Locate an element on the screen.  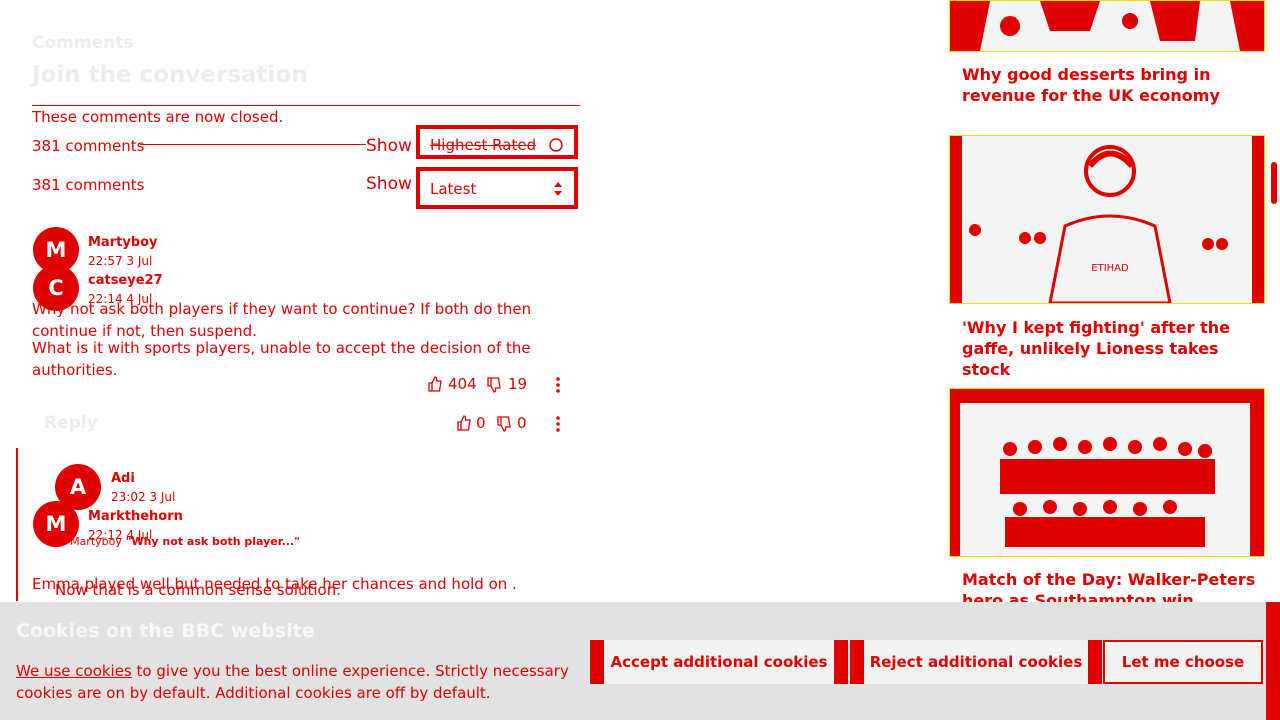
scrollbar-thumb is located at coordinates (1274, 183).